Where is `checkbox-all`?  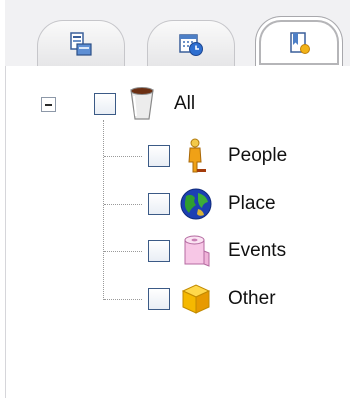
checkbox-all is located at coordinates (105, 104).